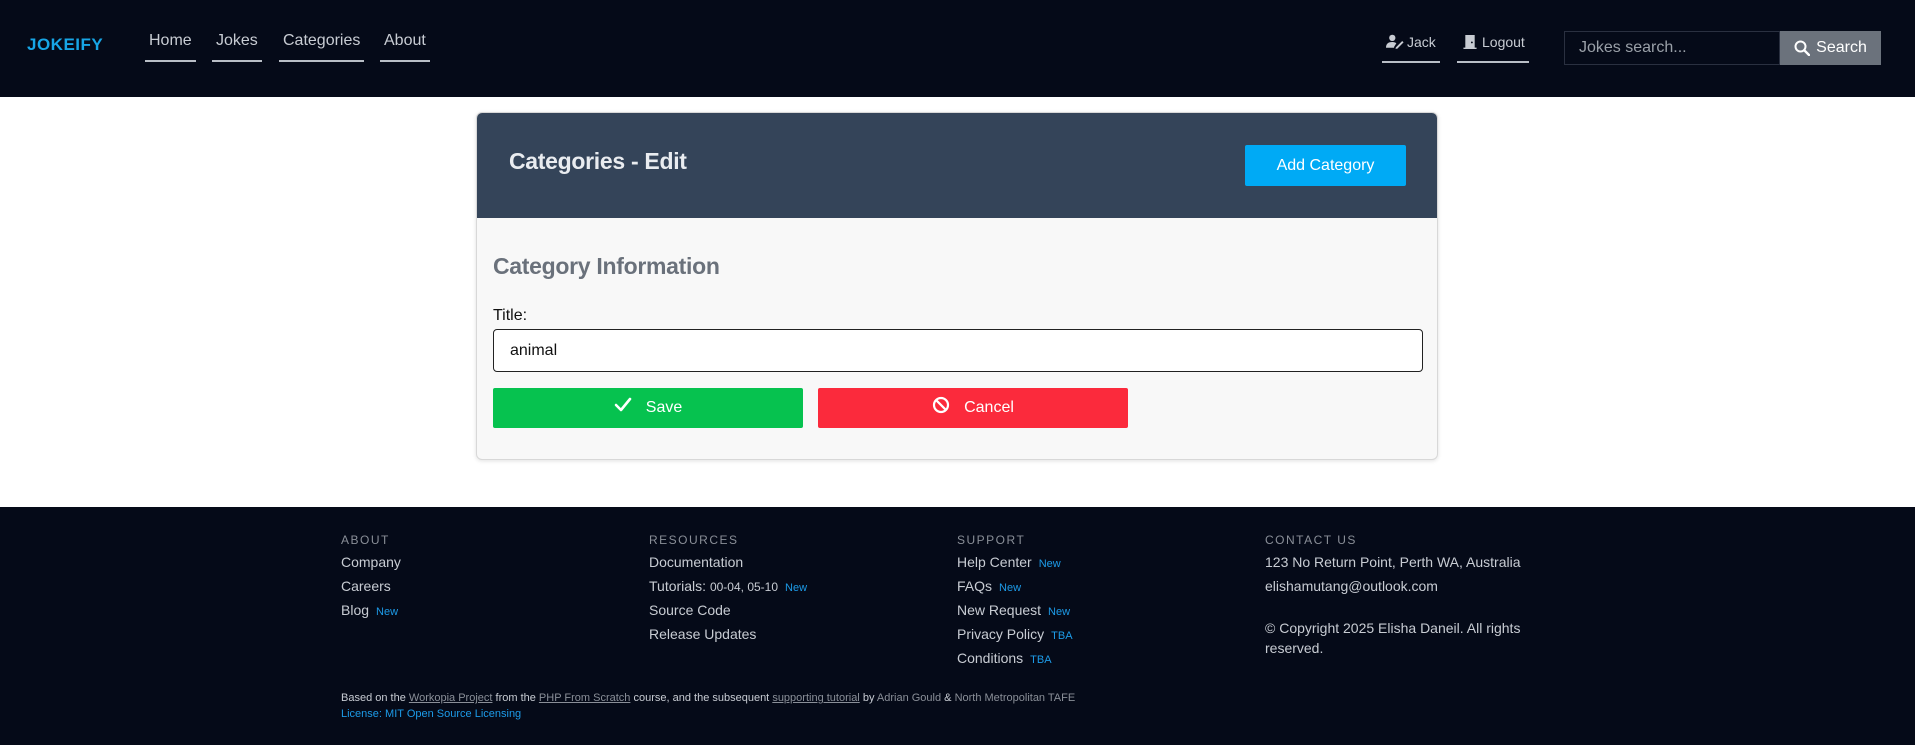 This screenshot has width=1915, height=745. What do you see at coordinates (510, 315) in the screenshot?
I see `title-label: Title:` at bounding box center [510, 315].